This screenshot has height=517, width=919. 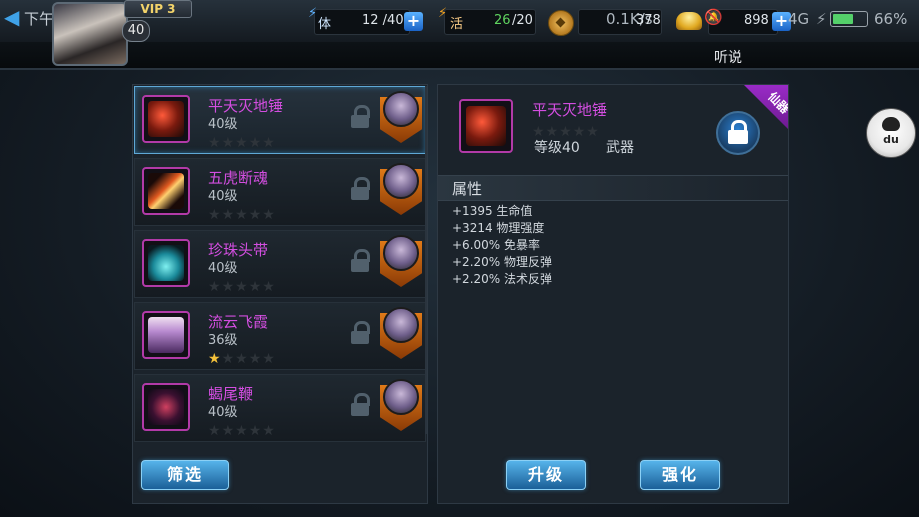 What do you see at coordinates (777, 103) in the screenshot?
I see `quality-tag-label: 仙器` at bounding box center [777, 103].